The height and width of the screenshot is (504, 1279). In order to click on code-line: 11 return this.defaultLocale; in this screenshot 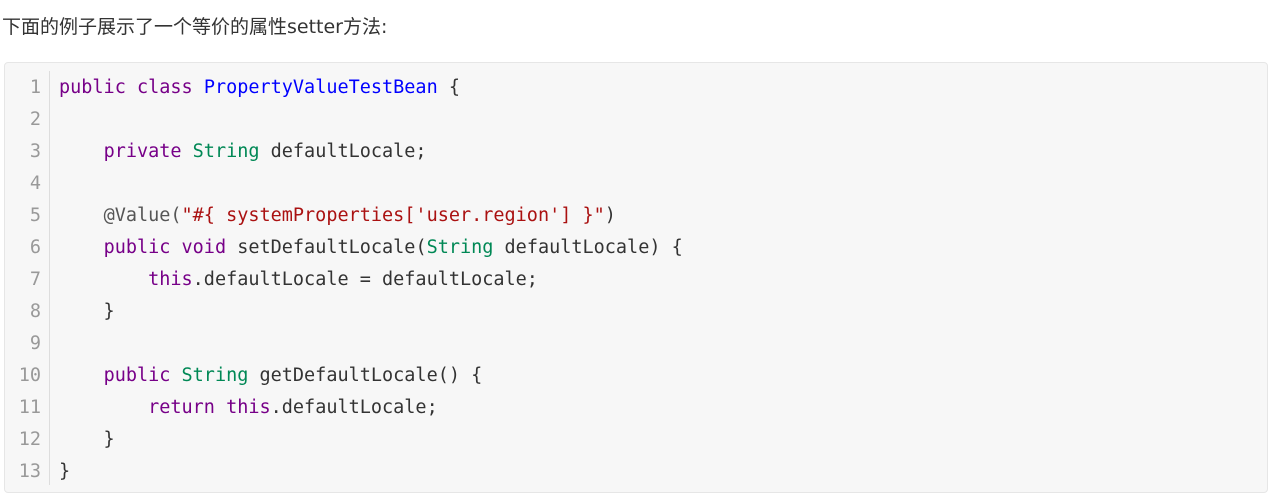, I will do `click(636, 407)`.